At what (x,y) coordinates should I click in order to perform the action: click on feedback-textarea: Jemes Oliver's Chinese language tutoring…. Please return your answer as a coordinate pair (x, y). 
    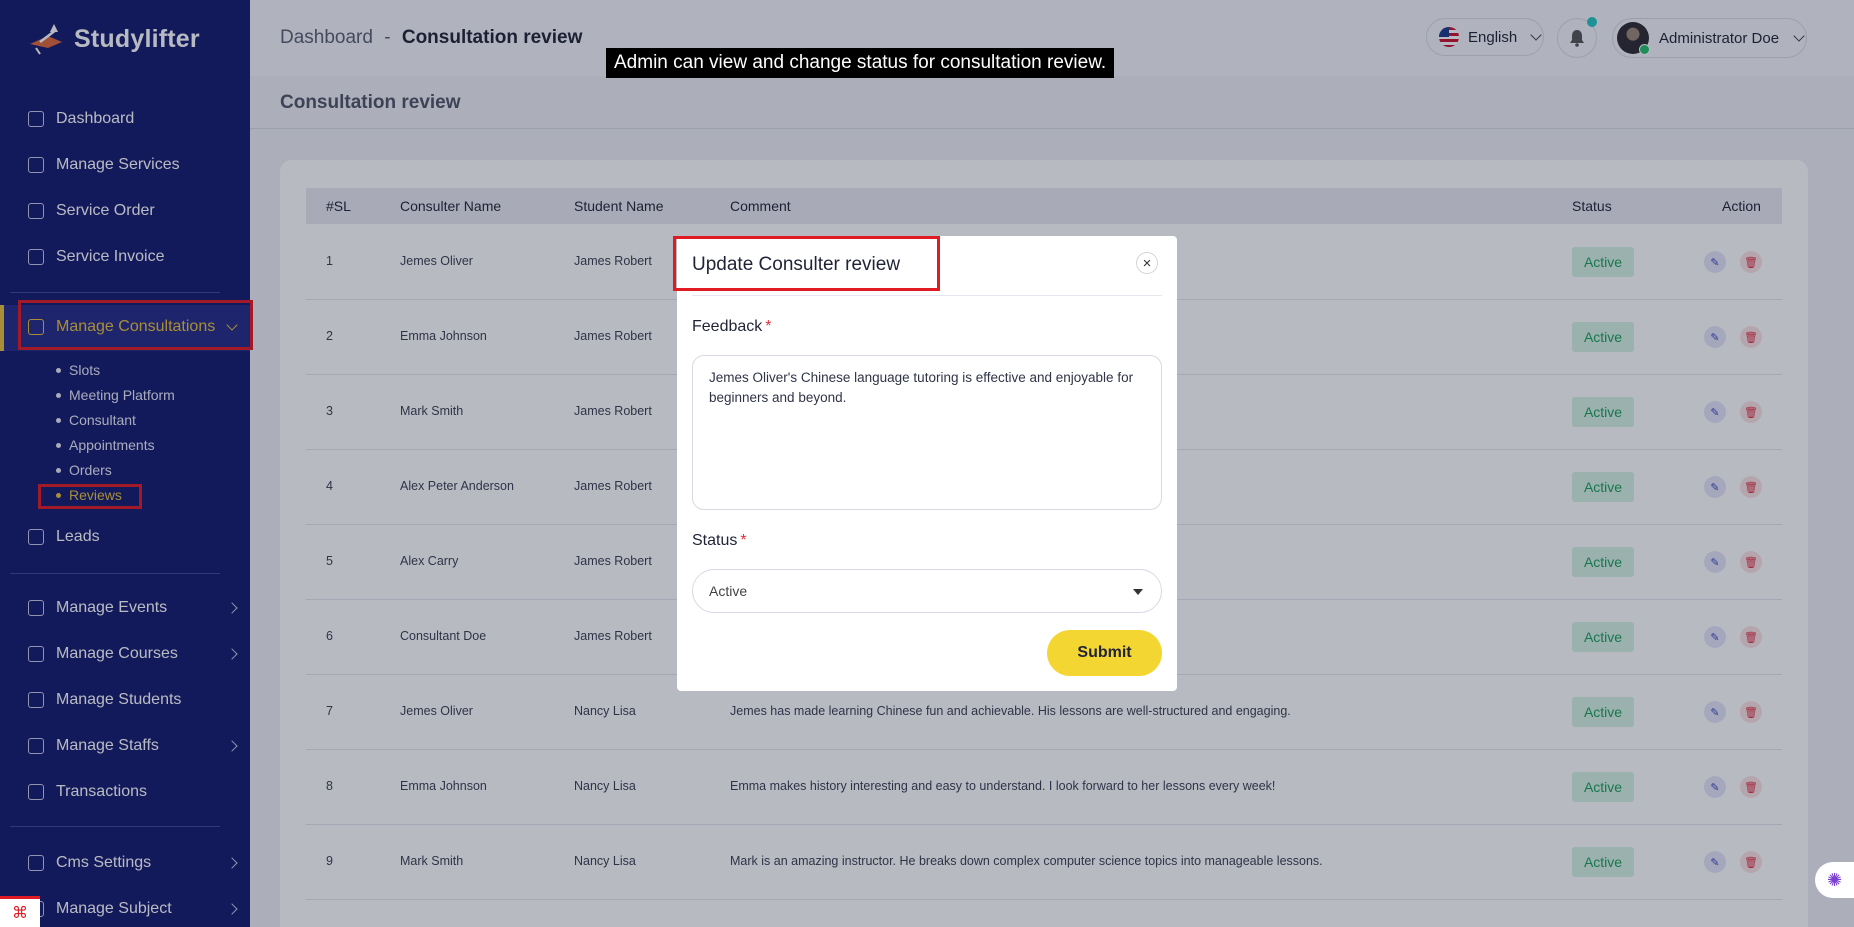
    Looking at the image, I should click on (927, 432).